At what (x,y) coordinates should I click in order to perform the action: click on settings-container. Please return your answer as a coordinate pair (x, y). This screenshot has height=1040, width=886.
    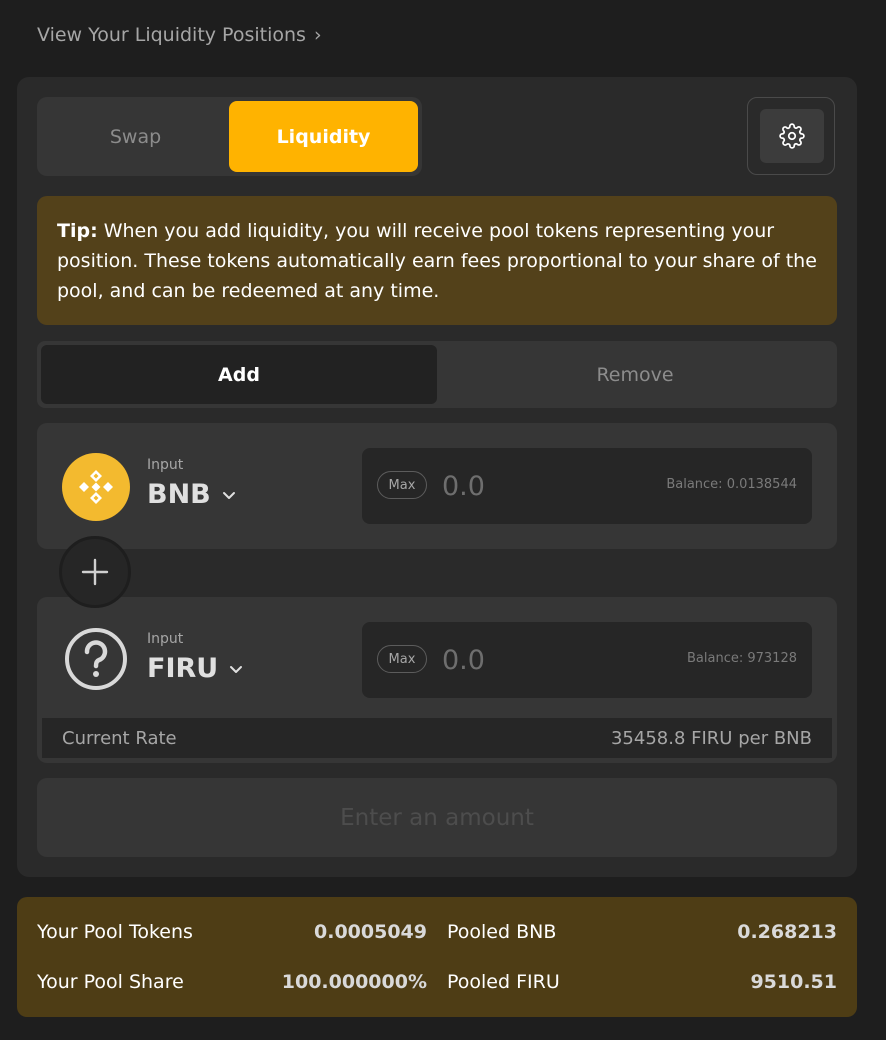
    Looking at the image, I should click on (791, 136).